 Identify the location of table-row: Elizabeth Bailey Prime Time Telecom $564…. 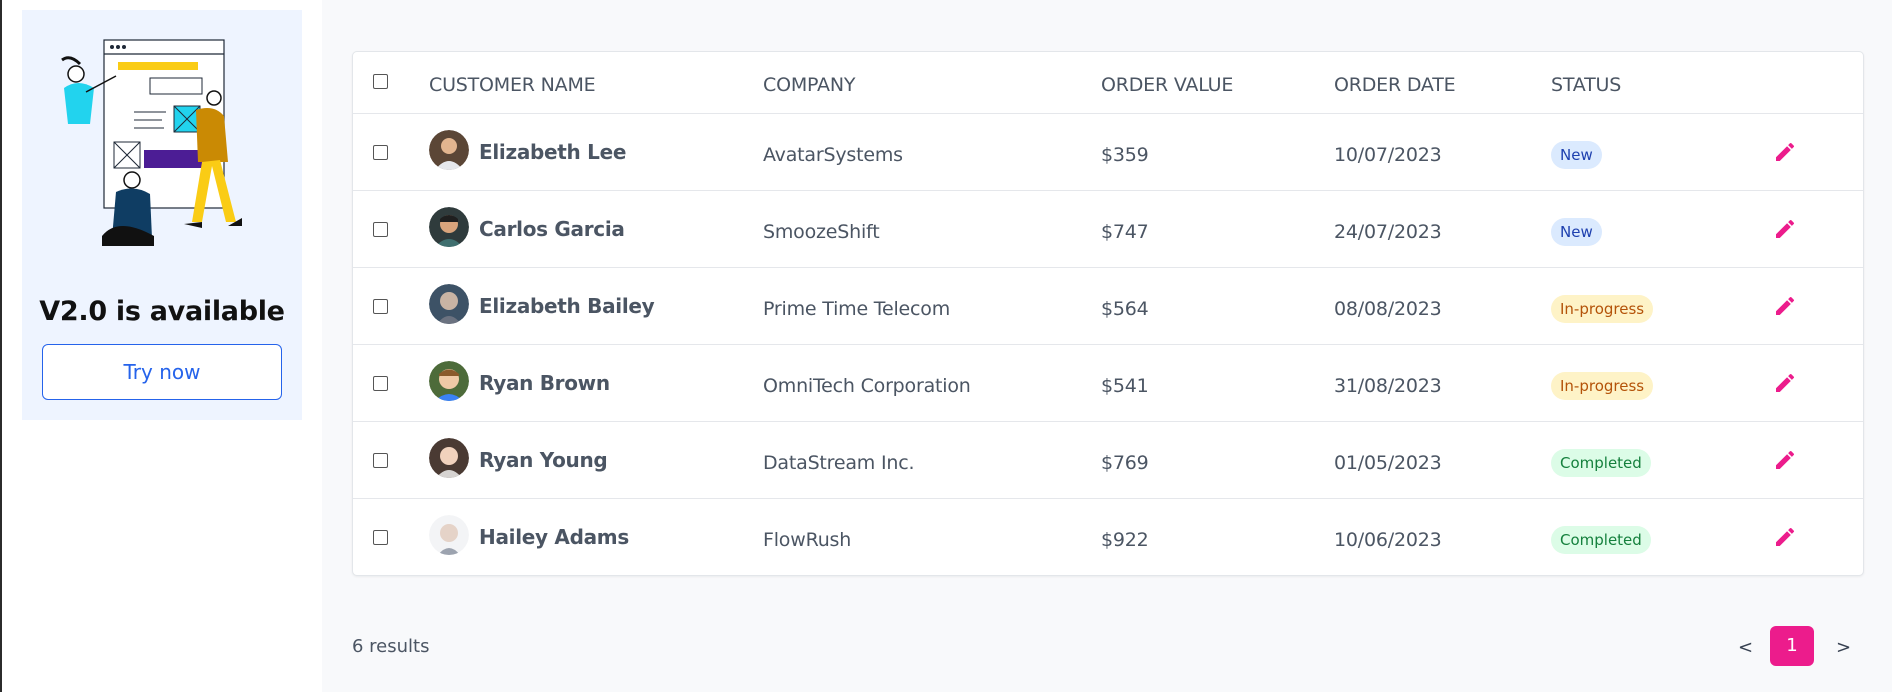
(1108, 306).